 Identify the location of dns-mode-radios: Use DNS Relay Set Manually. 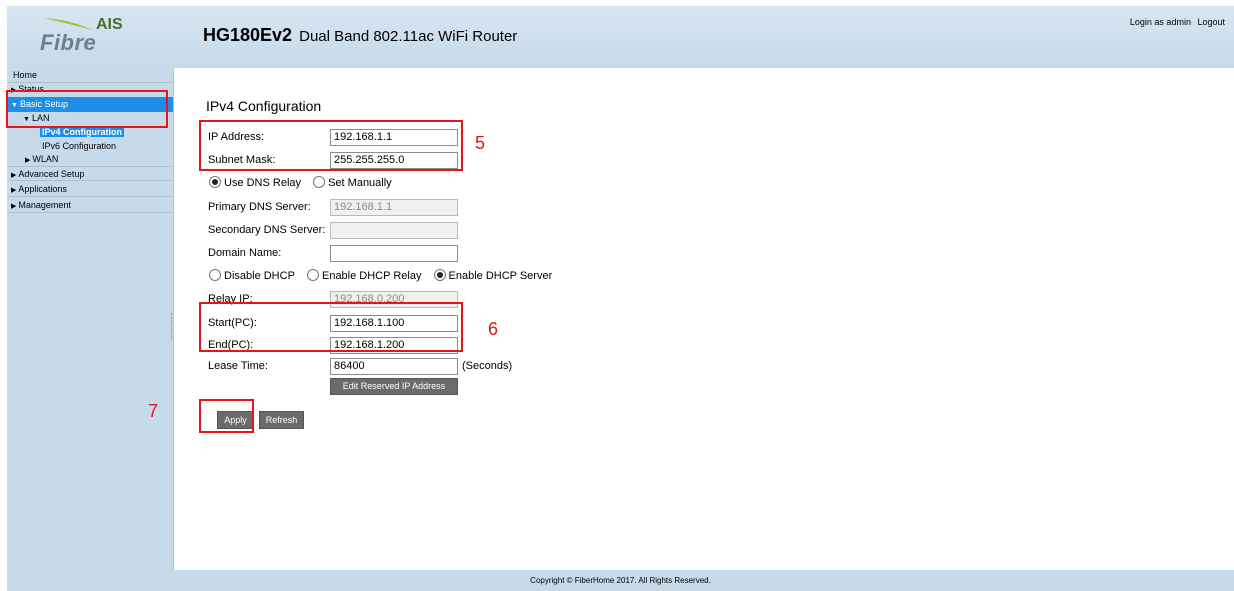
(305, 182).